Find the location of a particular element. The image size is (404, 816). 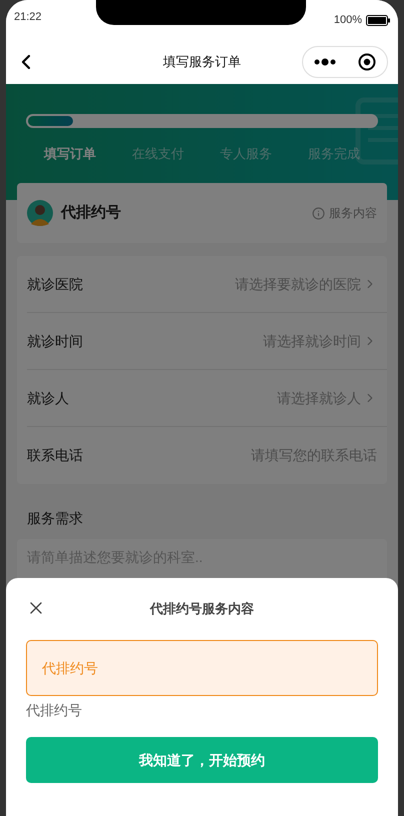

step-label: 在线支付 is located at coordinates (158, 154).